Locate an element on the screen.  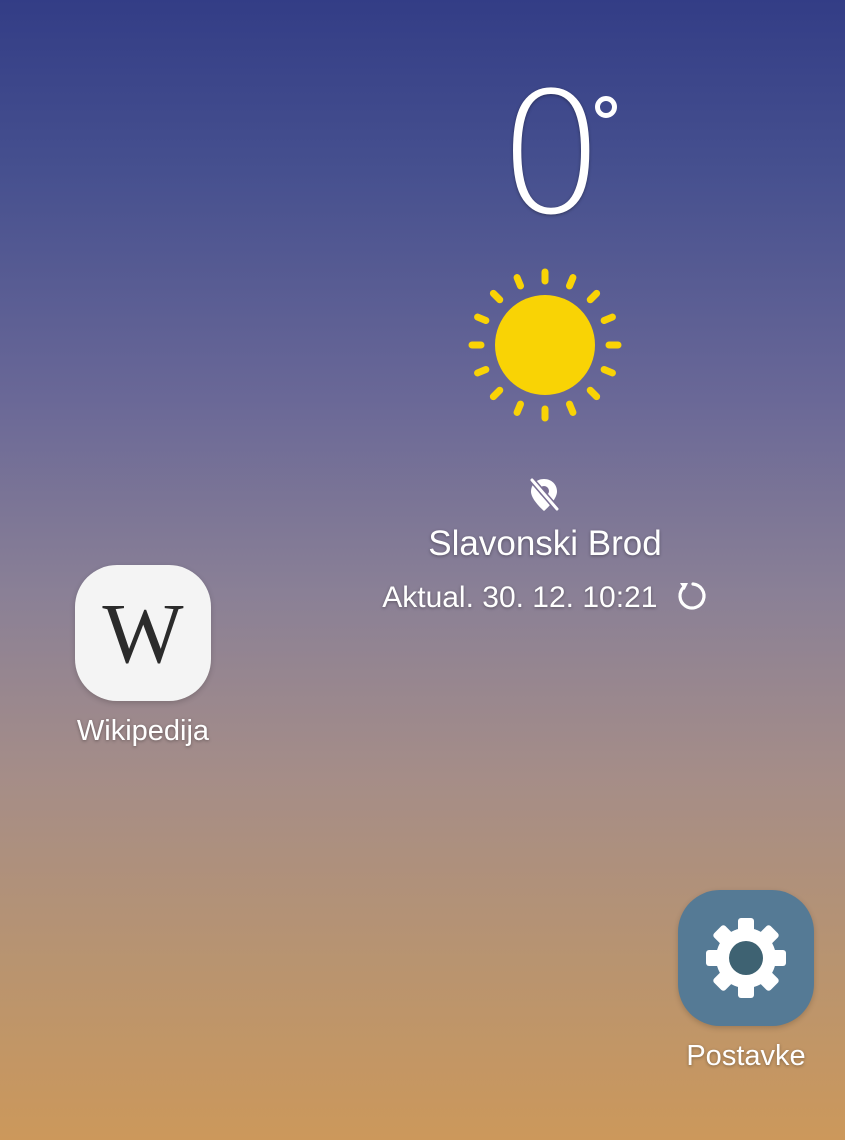
gear-icon is located at coordinates (746, 958).